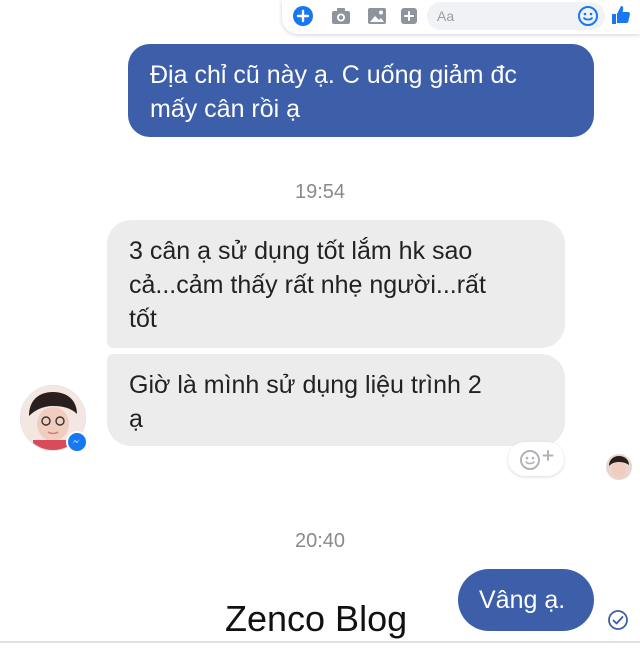  I want to click on watermark-text: Zenco Blog, so click(316, 618).